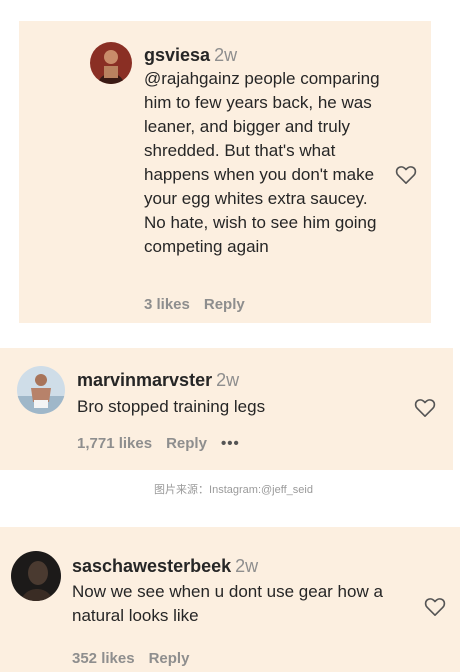 The width and height of the screenshot is (467, 672). I want to click on comment-text: Bro stopped training legs, so click(171, 406).